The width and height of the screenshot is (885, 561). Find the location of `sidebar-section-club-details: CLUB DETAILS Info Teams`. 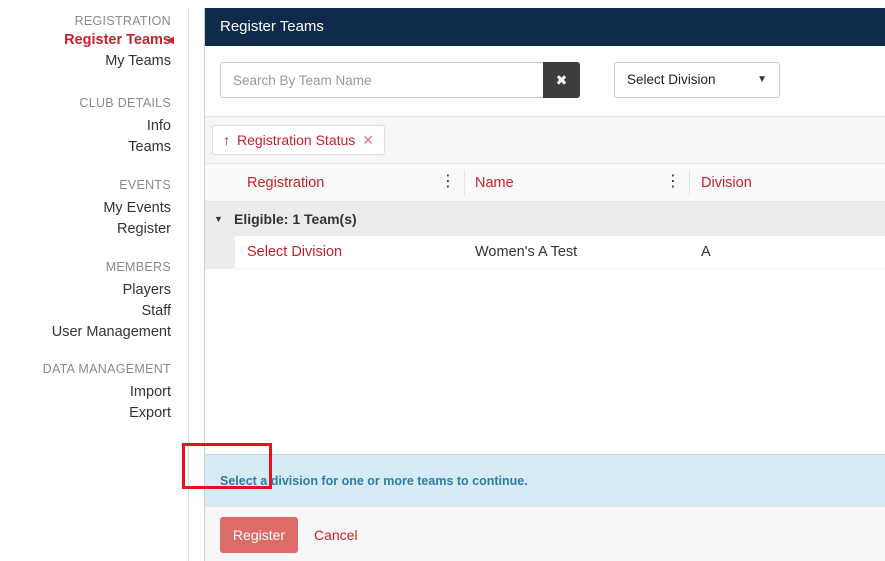

sidebar-section-club-details: CLUB DETAILS Info Teams is located at coordinates (90, 126).